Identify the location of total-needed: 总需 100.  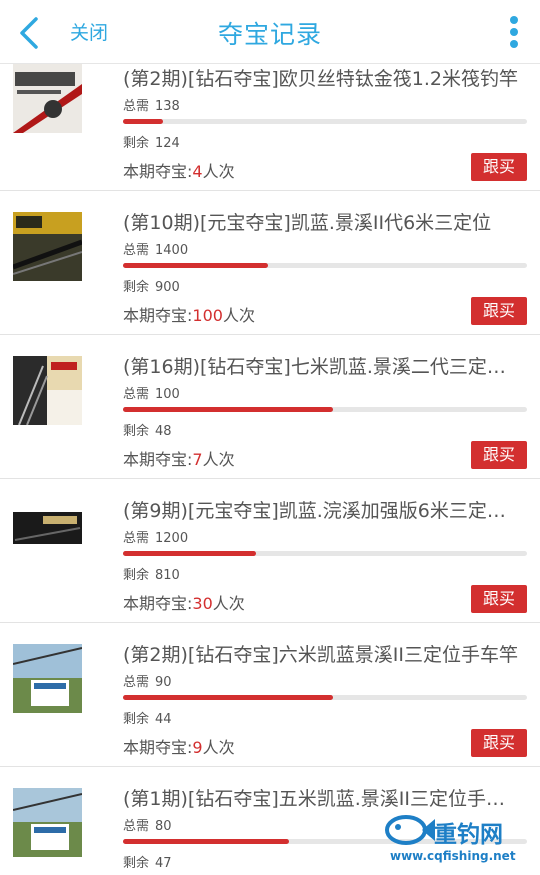
(151, 394).